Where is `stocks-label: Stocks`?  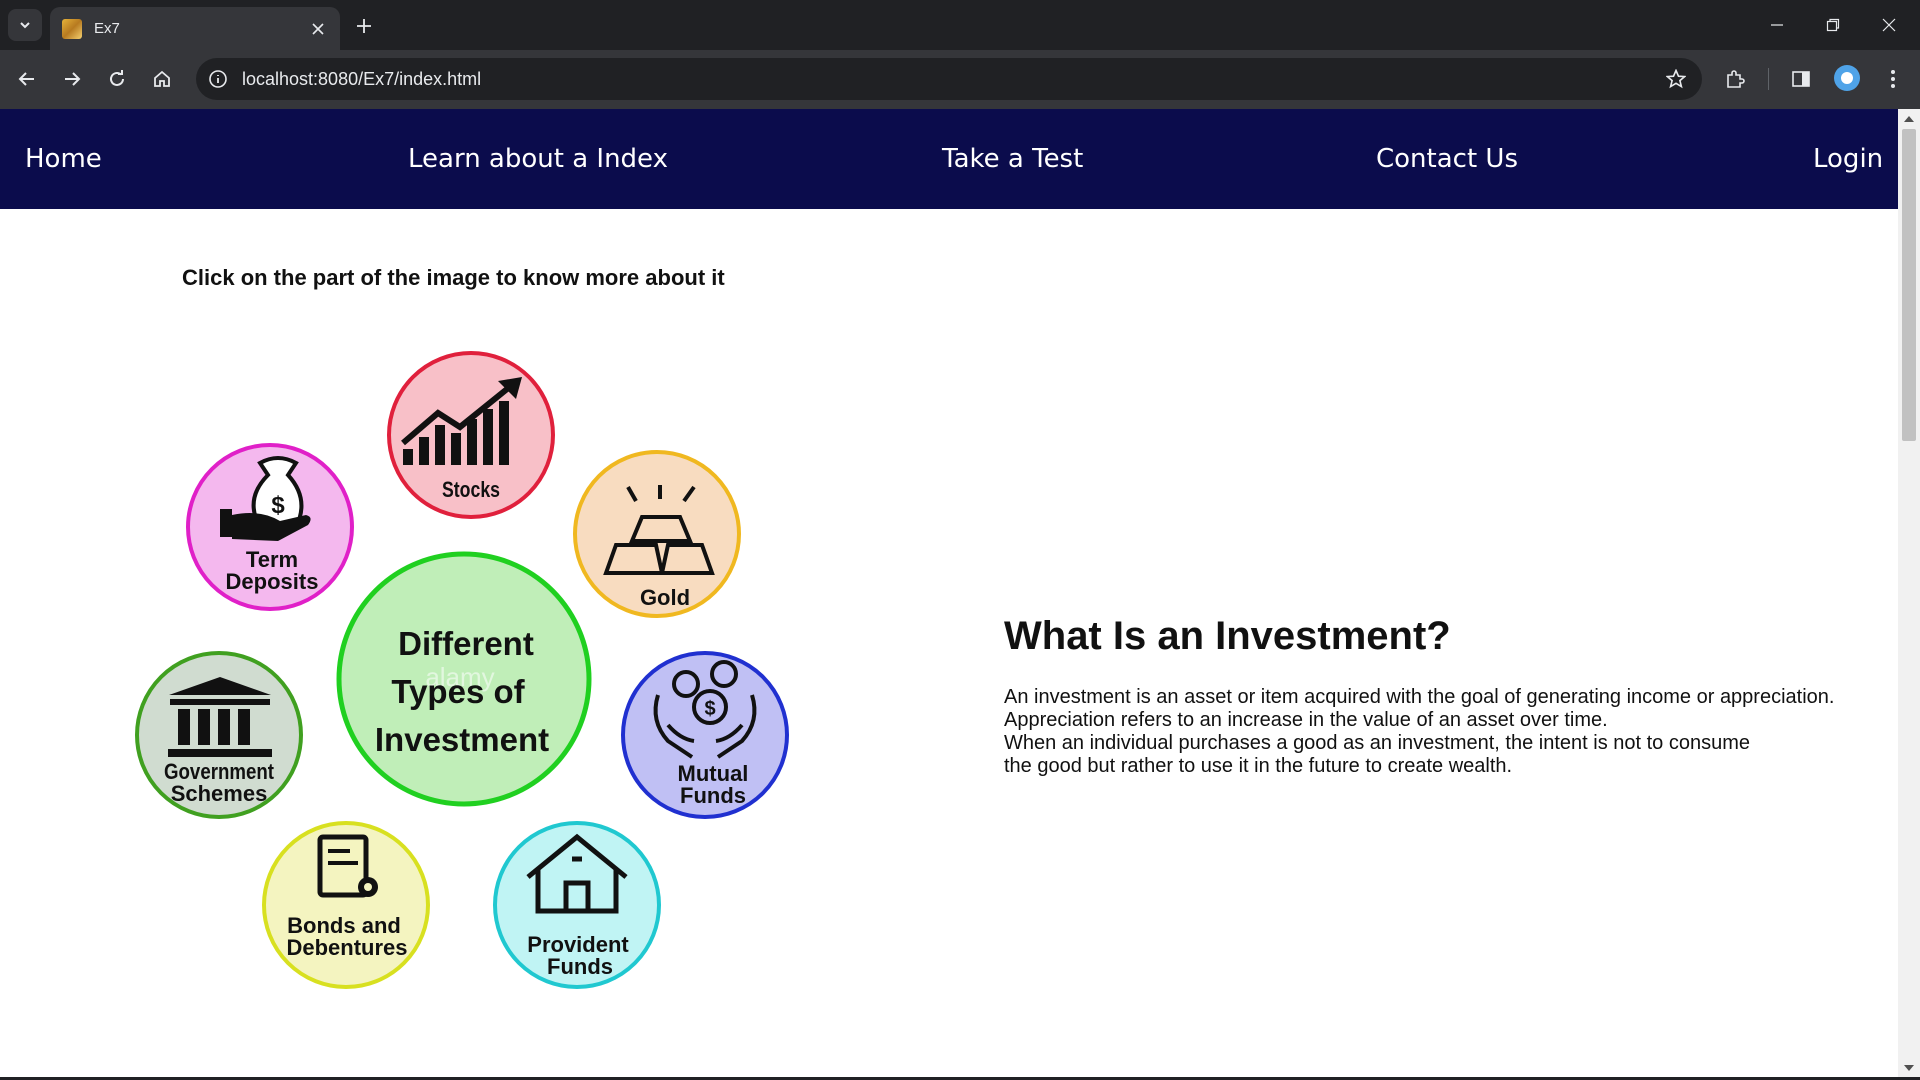 stocks-label: Stocks is located at coordinates (471, 489).